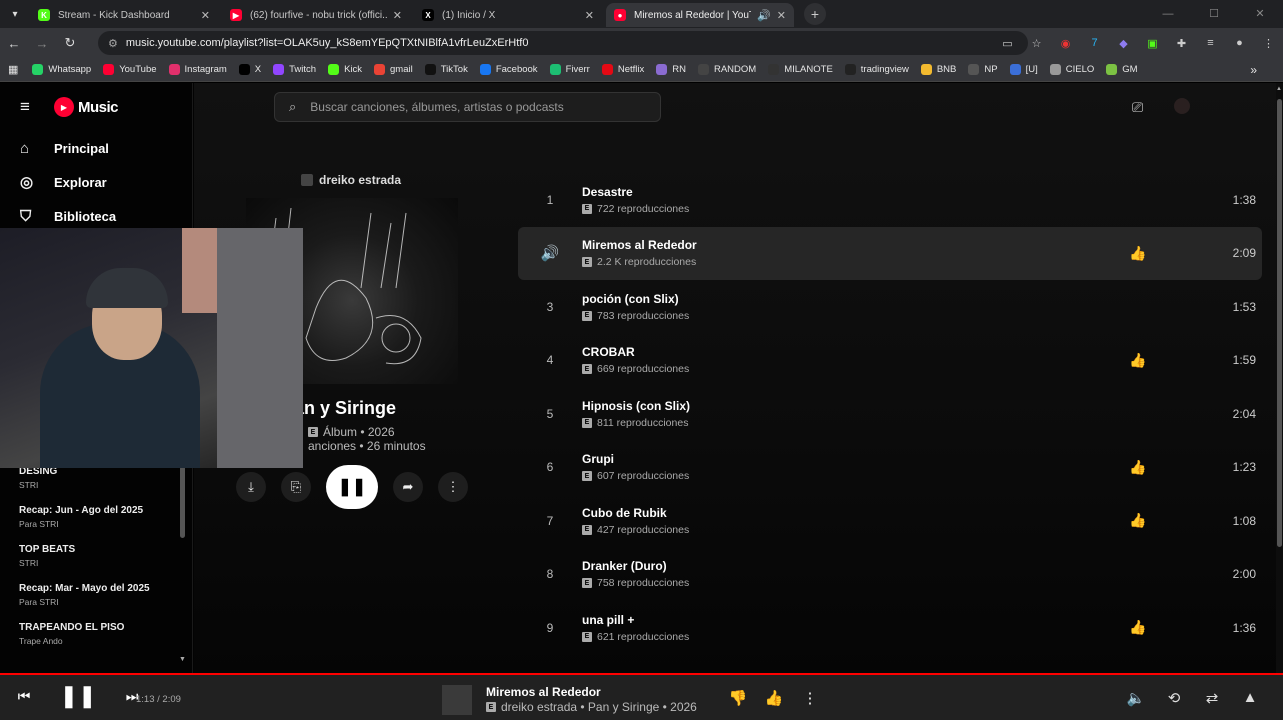 The height and width of the screenshot is (720, 1283). Describe the element at coordinates (853, 406) in the screenshot. I see `track-title: Hipnosis (con Slix)` at that location.